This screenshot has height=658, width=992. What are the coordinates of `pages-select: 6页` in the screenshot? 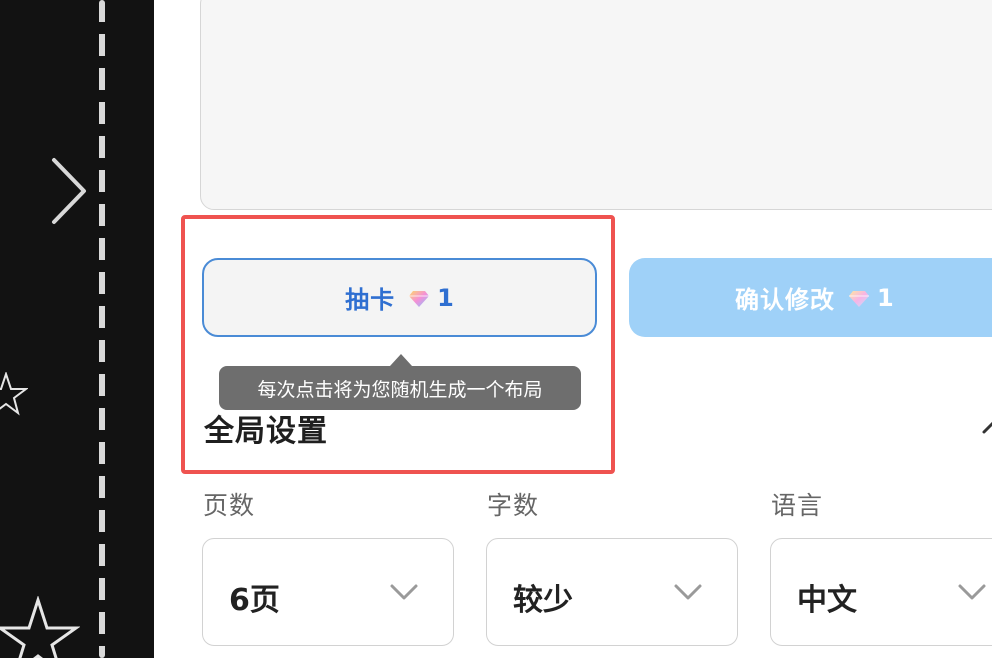 It's located at (328, 592).